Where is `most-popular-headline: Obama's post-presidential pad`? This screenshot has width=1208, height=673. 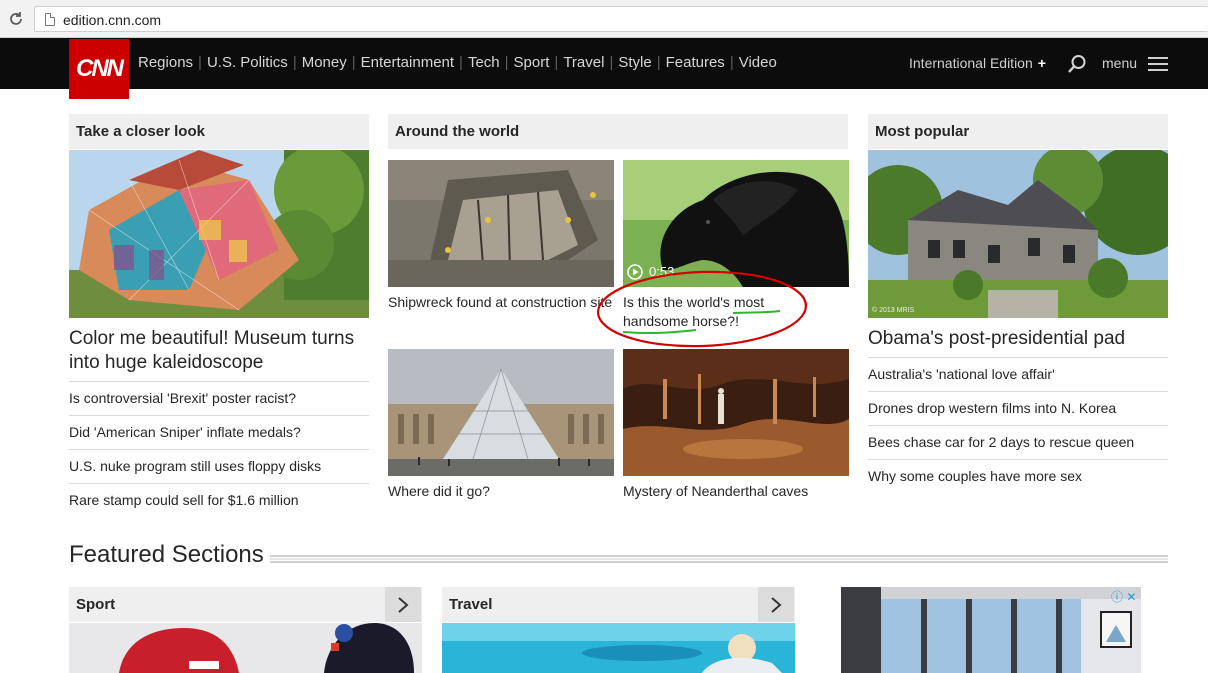 most-popular-headline: Obama's post-presidential pad is located at coordinates (1018, 339).